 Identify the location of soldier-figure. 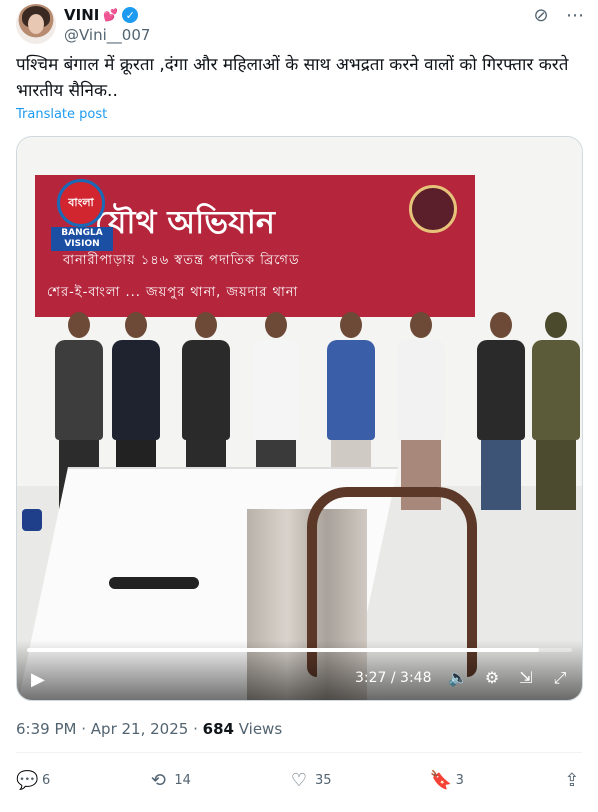
(556, 411).